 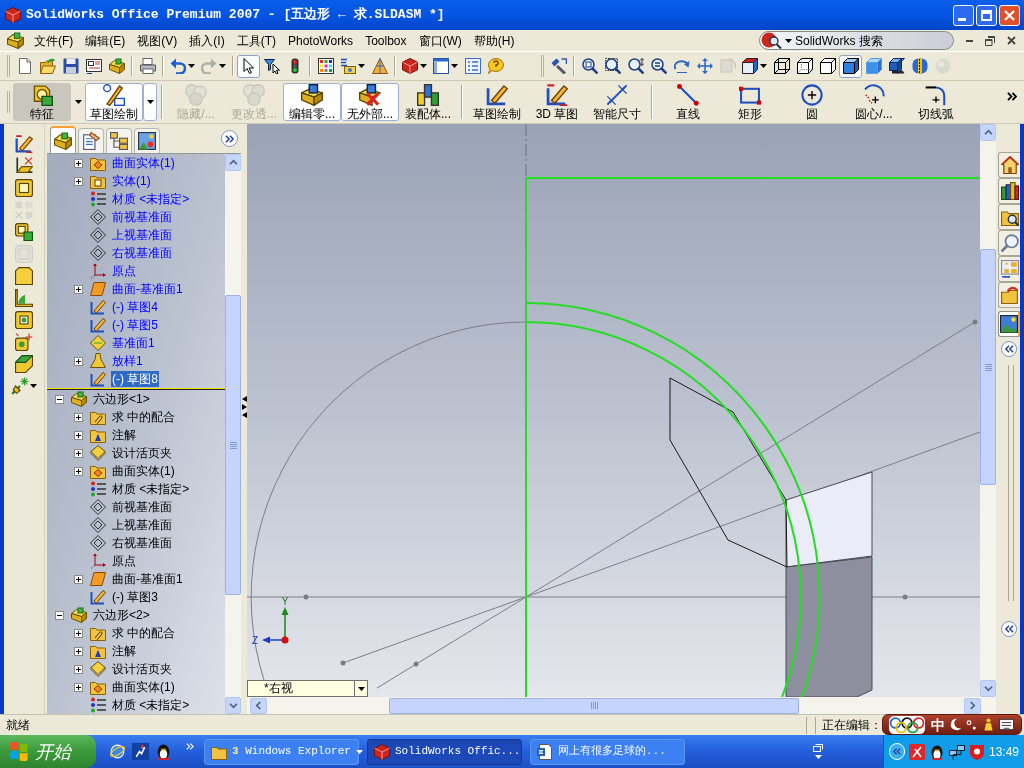 I want to click on command-button: 智能尺寸, so click(x=617, y=102).